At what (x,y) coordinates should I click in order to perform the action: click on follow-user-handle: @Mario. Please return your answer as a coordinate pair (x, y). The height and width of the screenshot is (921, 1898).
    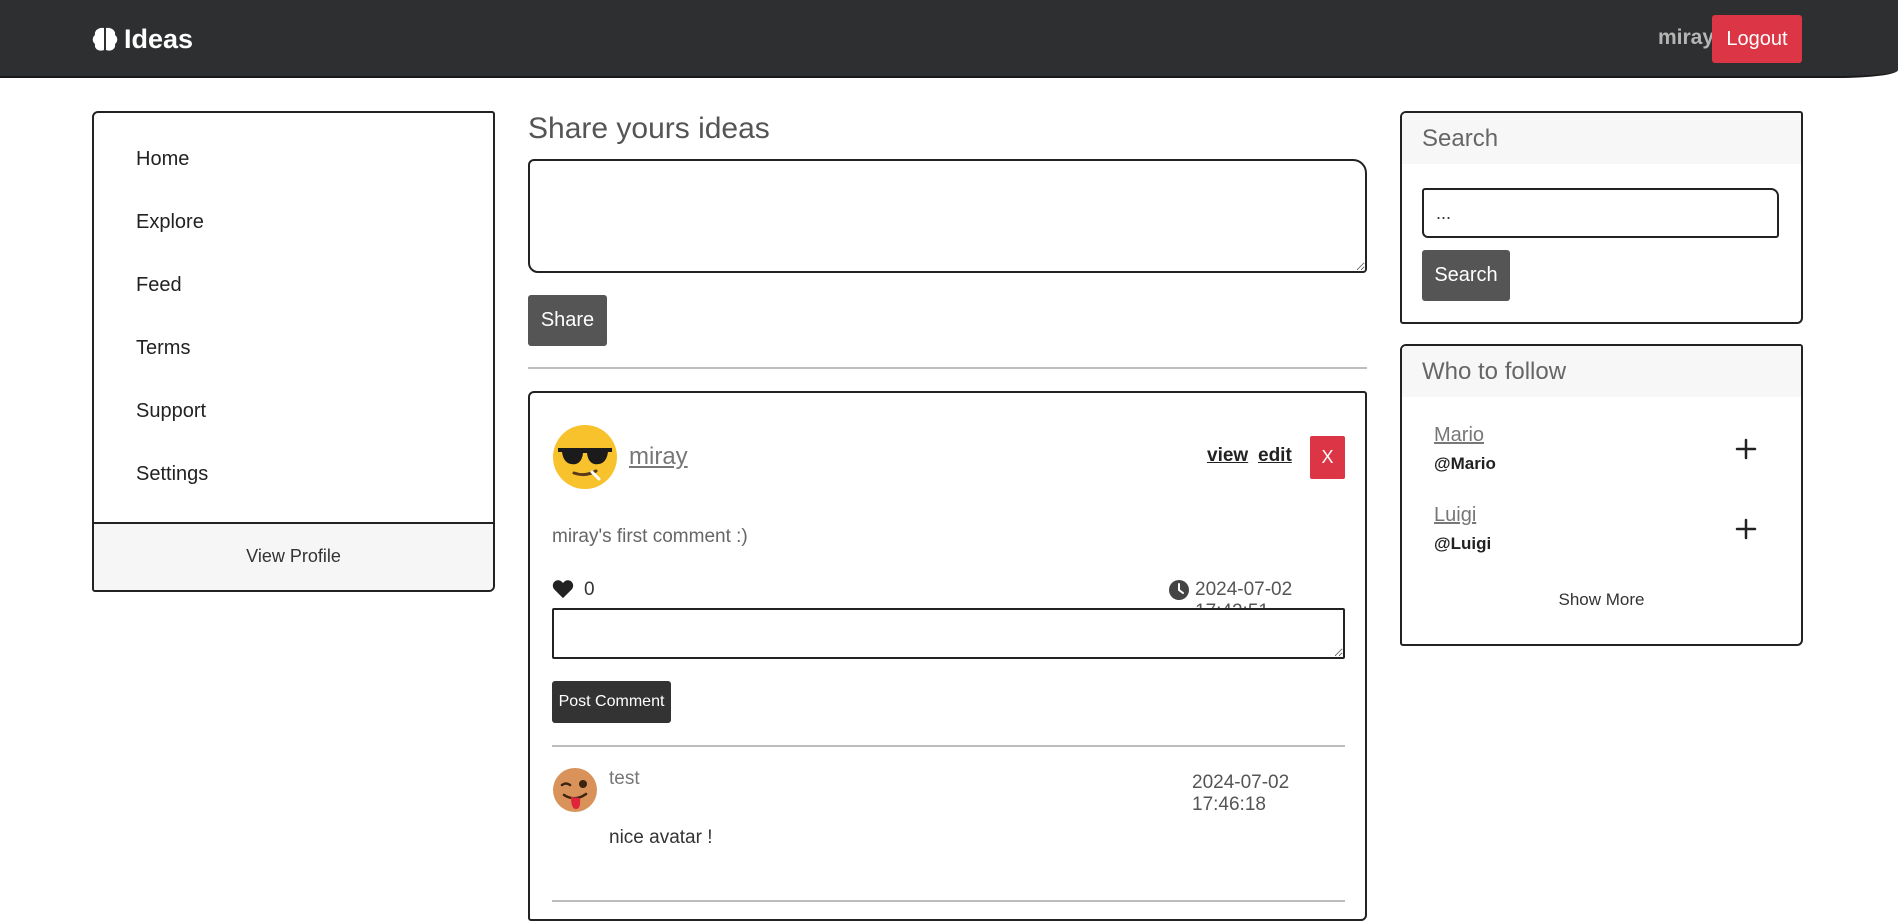
    Looking at the image, I should click on (1465, 463).